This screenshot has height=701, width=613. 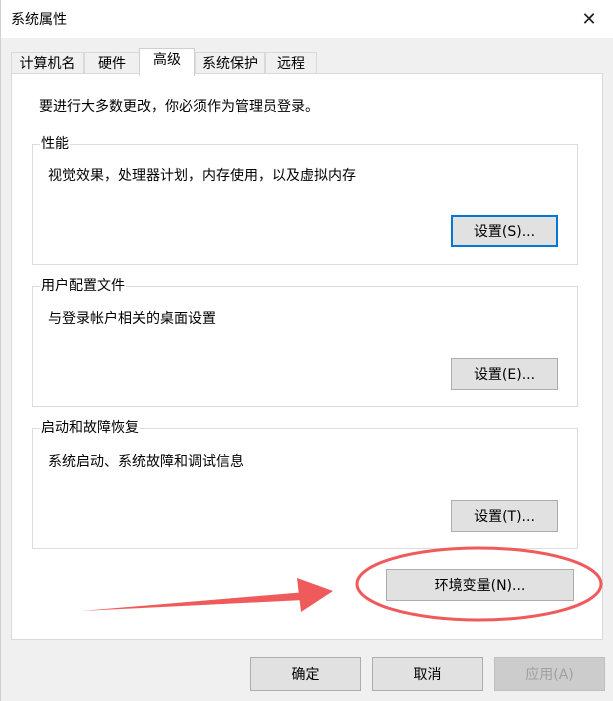 I want to click on startup-recovery-description: 系统启动、系统故障和调试信息, so click(x=146, y=462).